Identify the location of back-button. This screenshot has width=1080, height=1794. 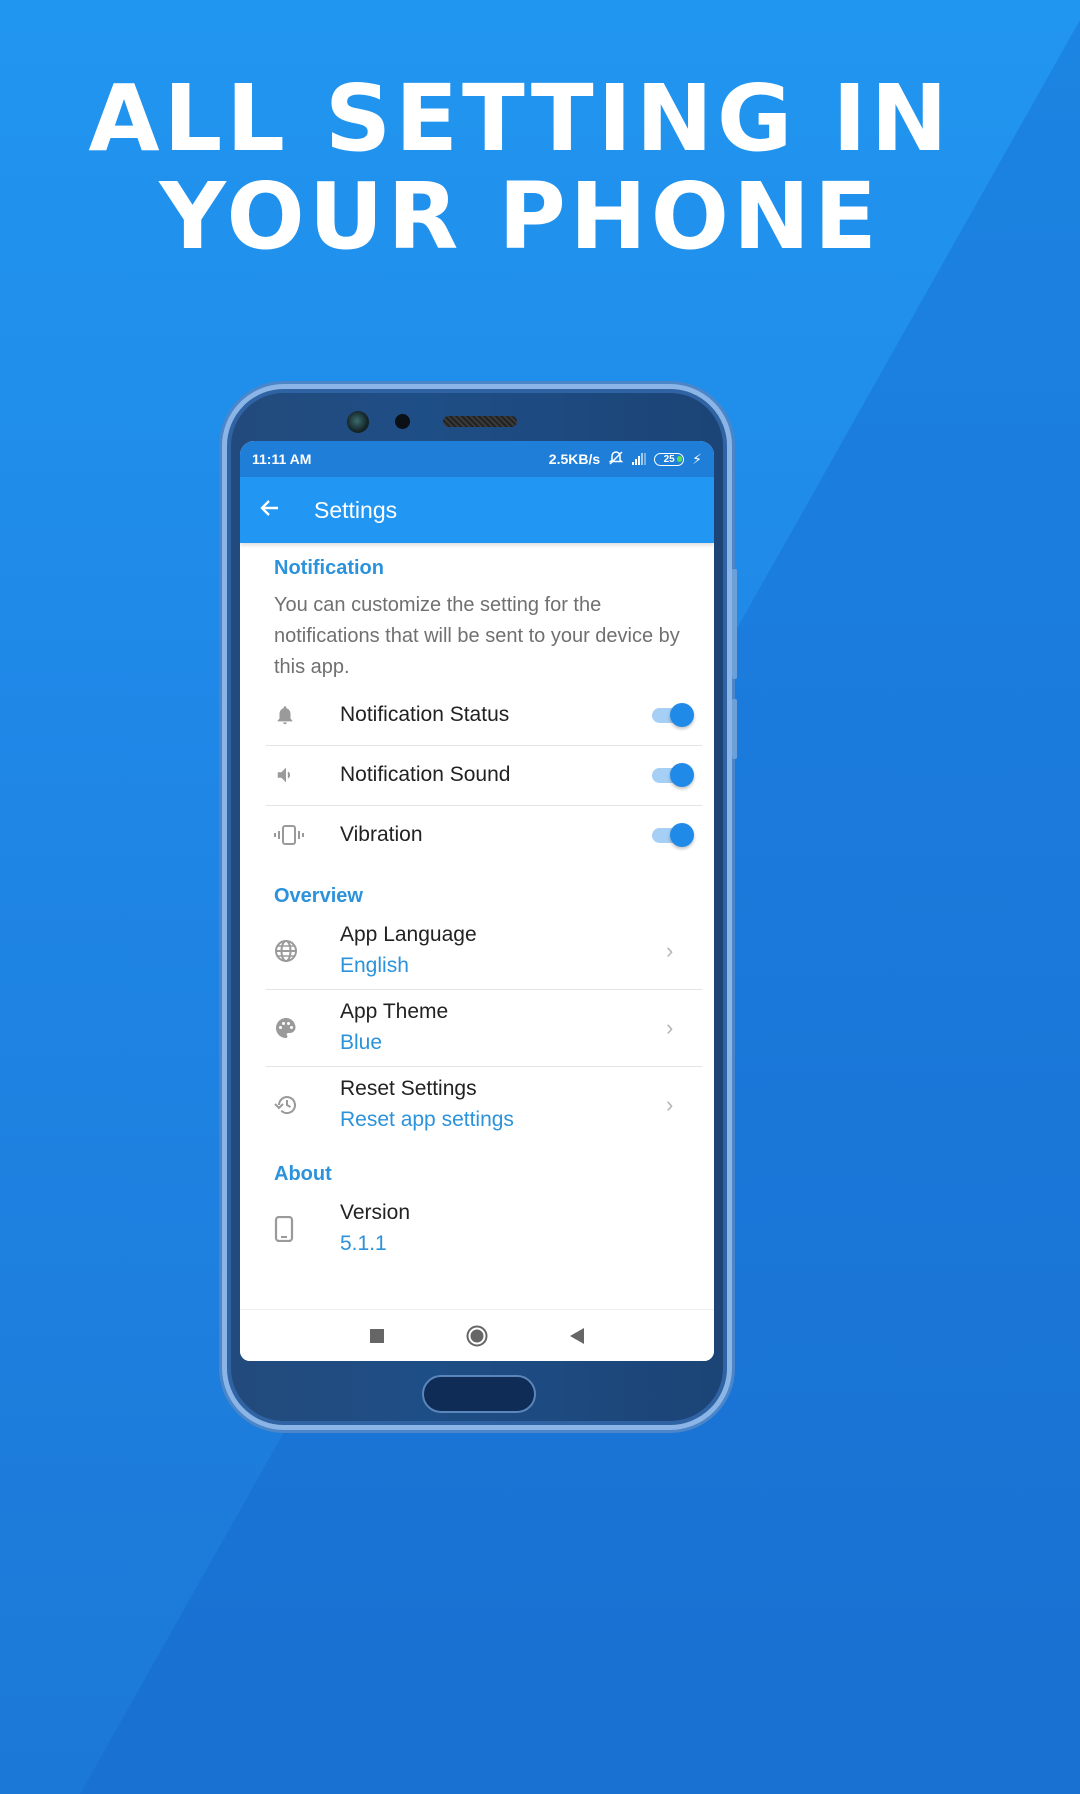
(577, 1335).